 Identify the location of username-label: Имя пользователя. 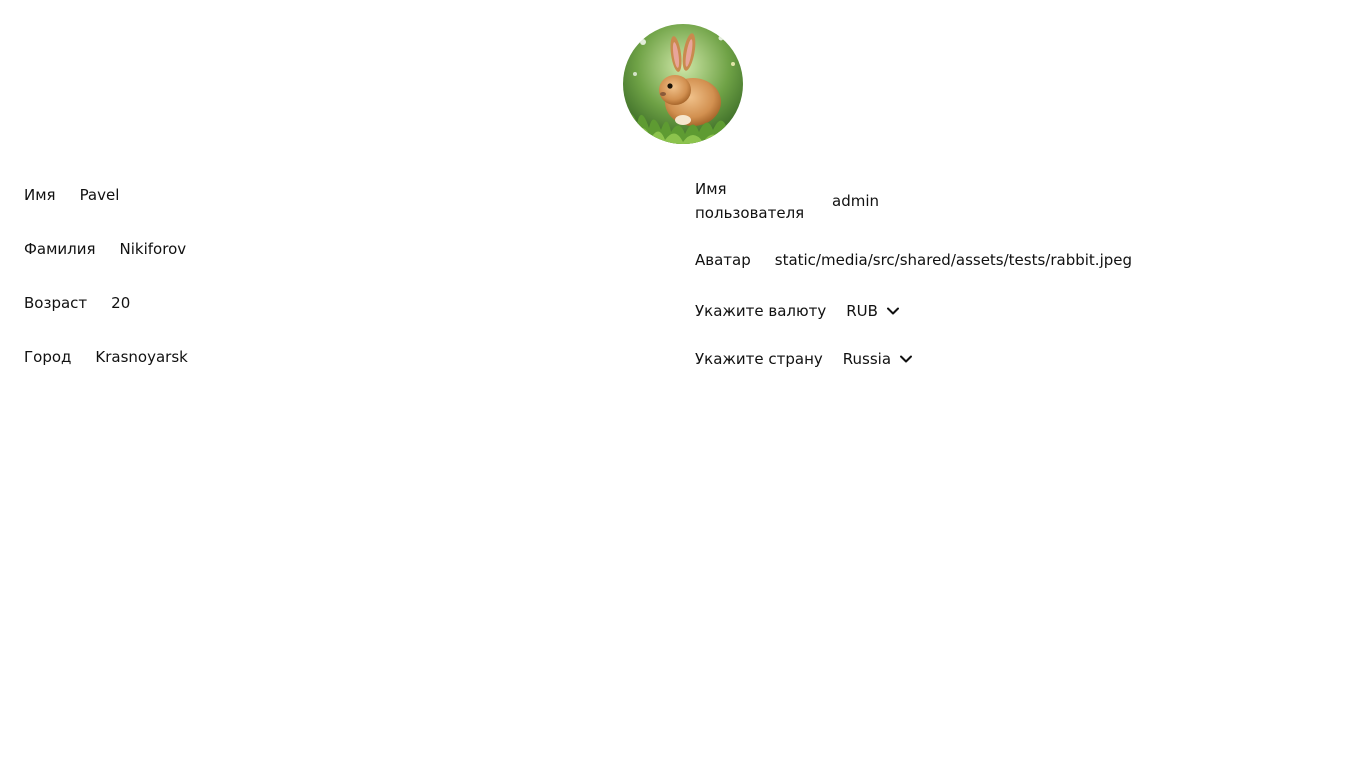
(750, 201).